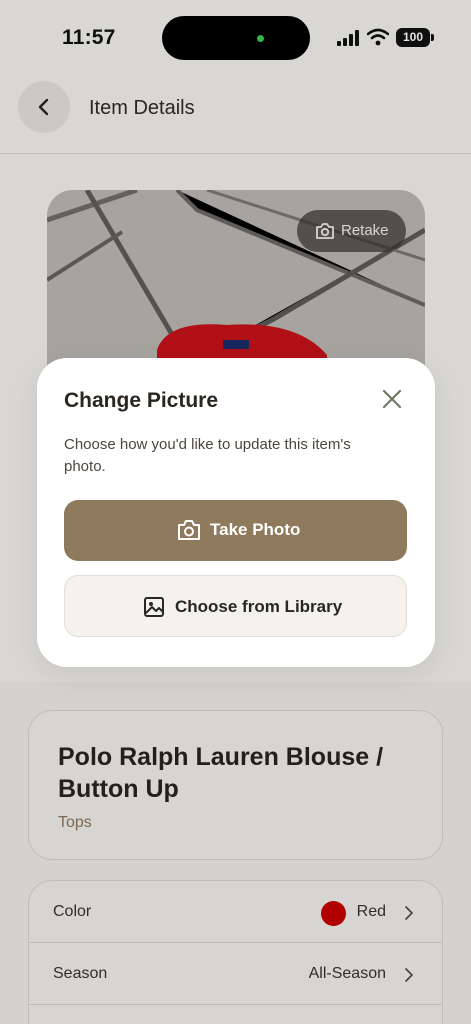 The width and height of the screenshot is (471, 1024). I want to click on modal-title: Change Picture, so click(141, 400).